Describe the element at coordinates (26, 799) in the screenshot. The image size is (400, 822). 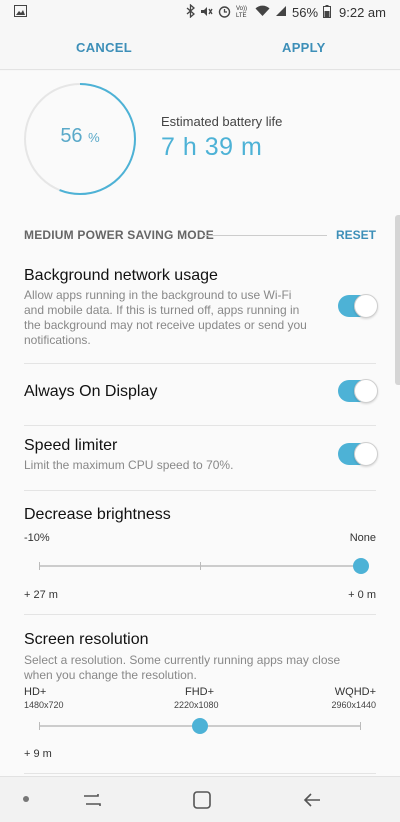
I see `nav-dot` at that location.